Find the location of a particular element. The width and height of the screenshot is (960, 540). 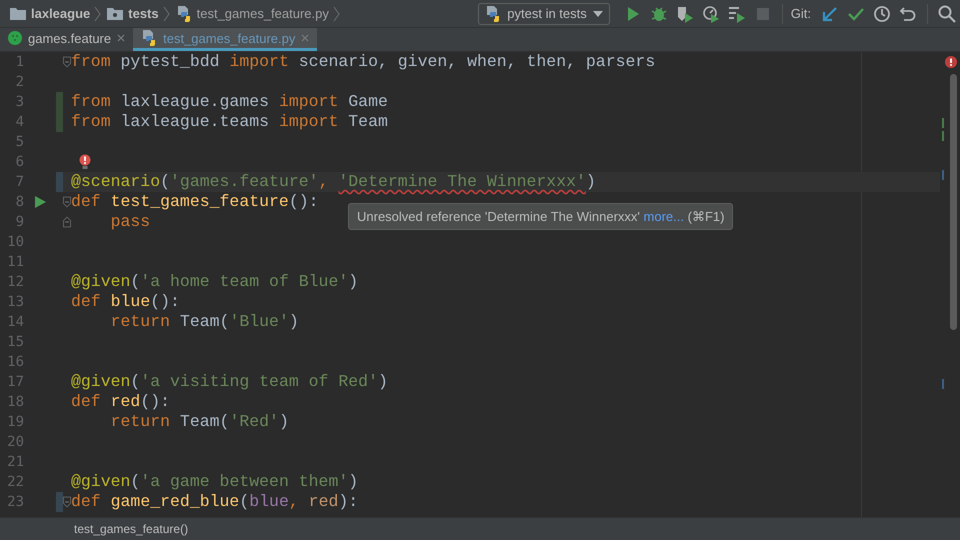

line-number: 10 is located at coordinates (15, 242).